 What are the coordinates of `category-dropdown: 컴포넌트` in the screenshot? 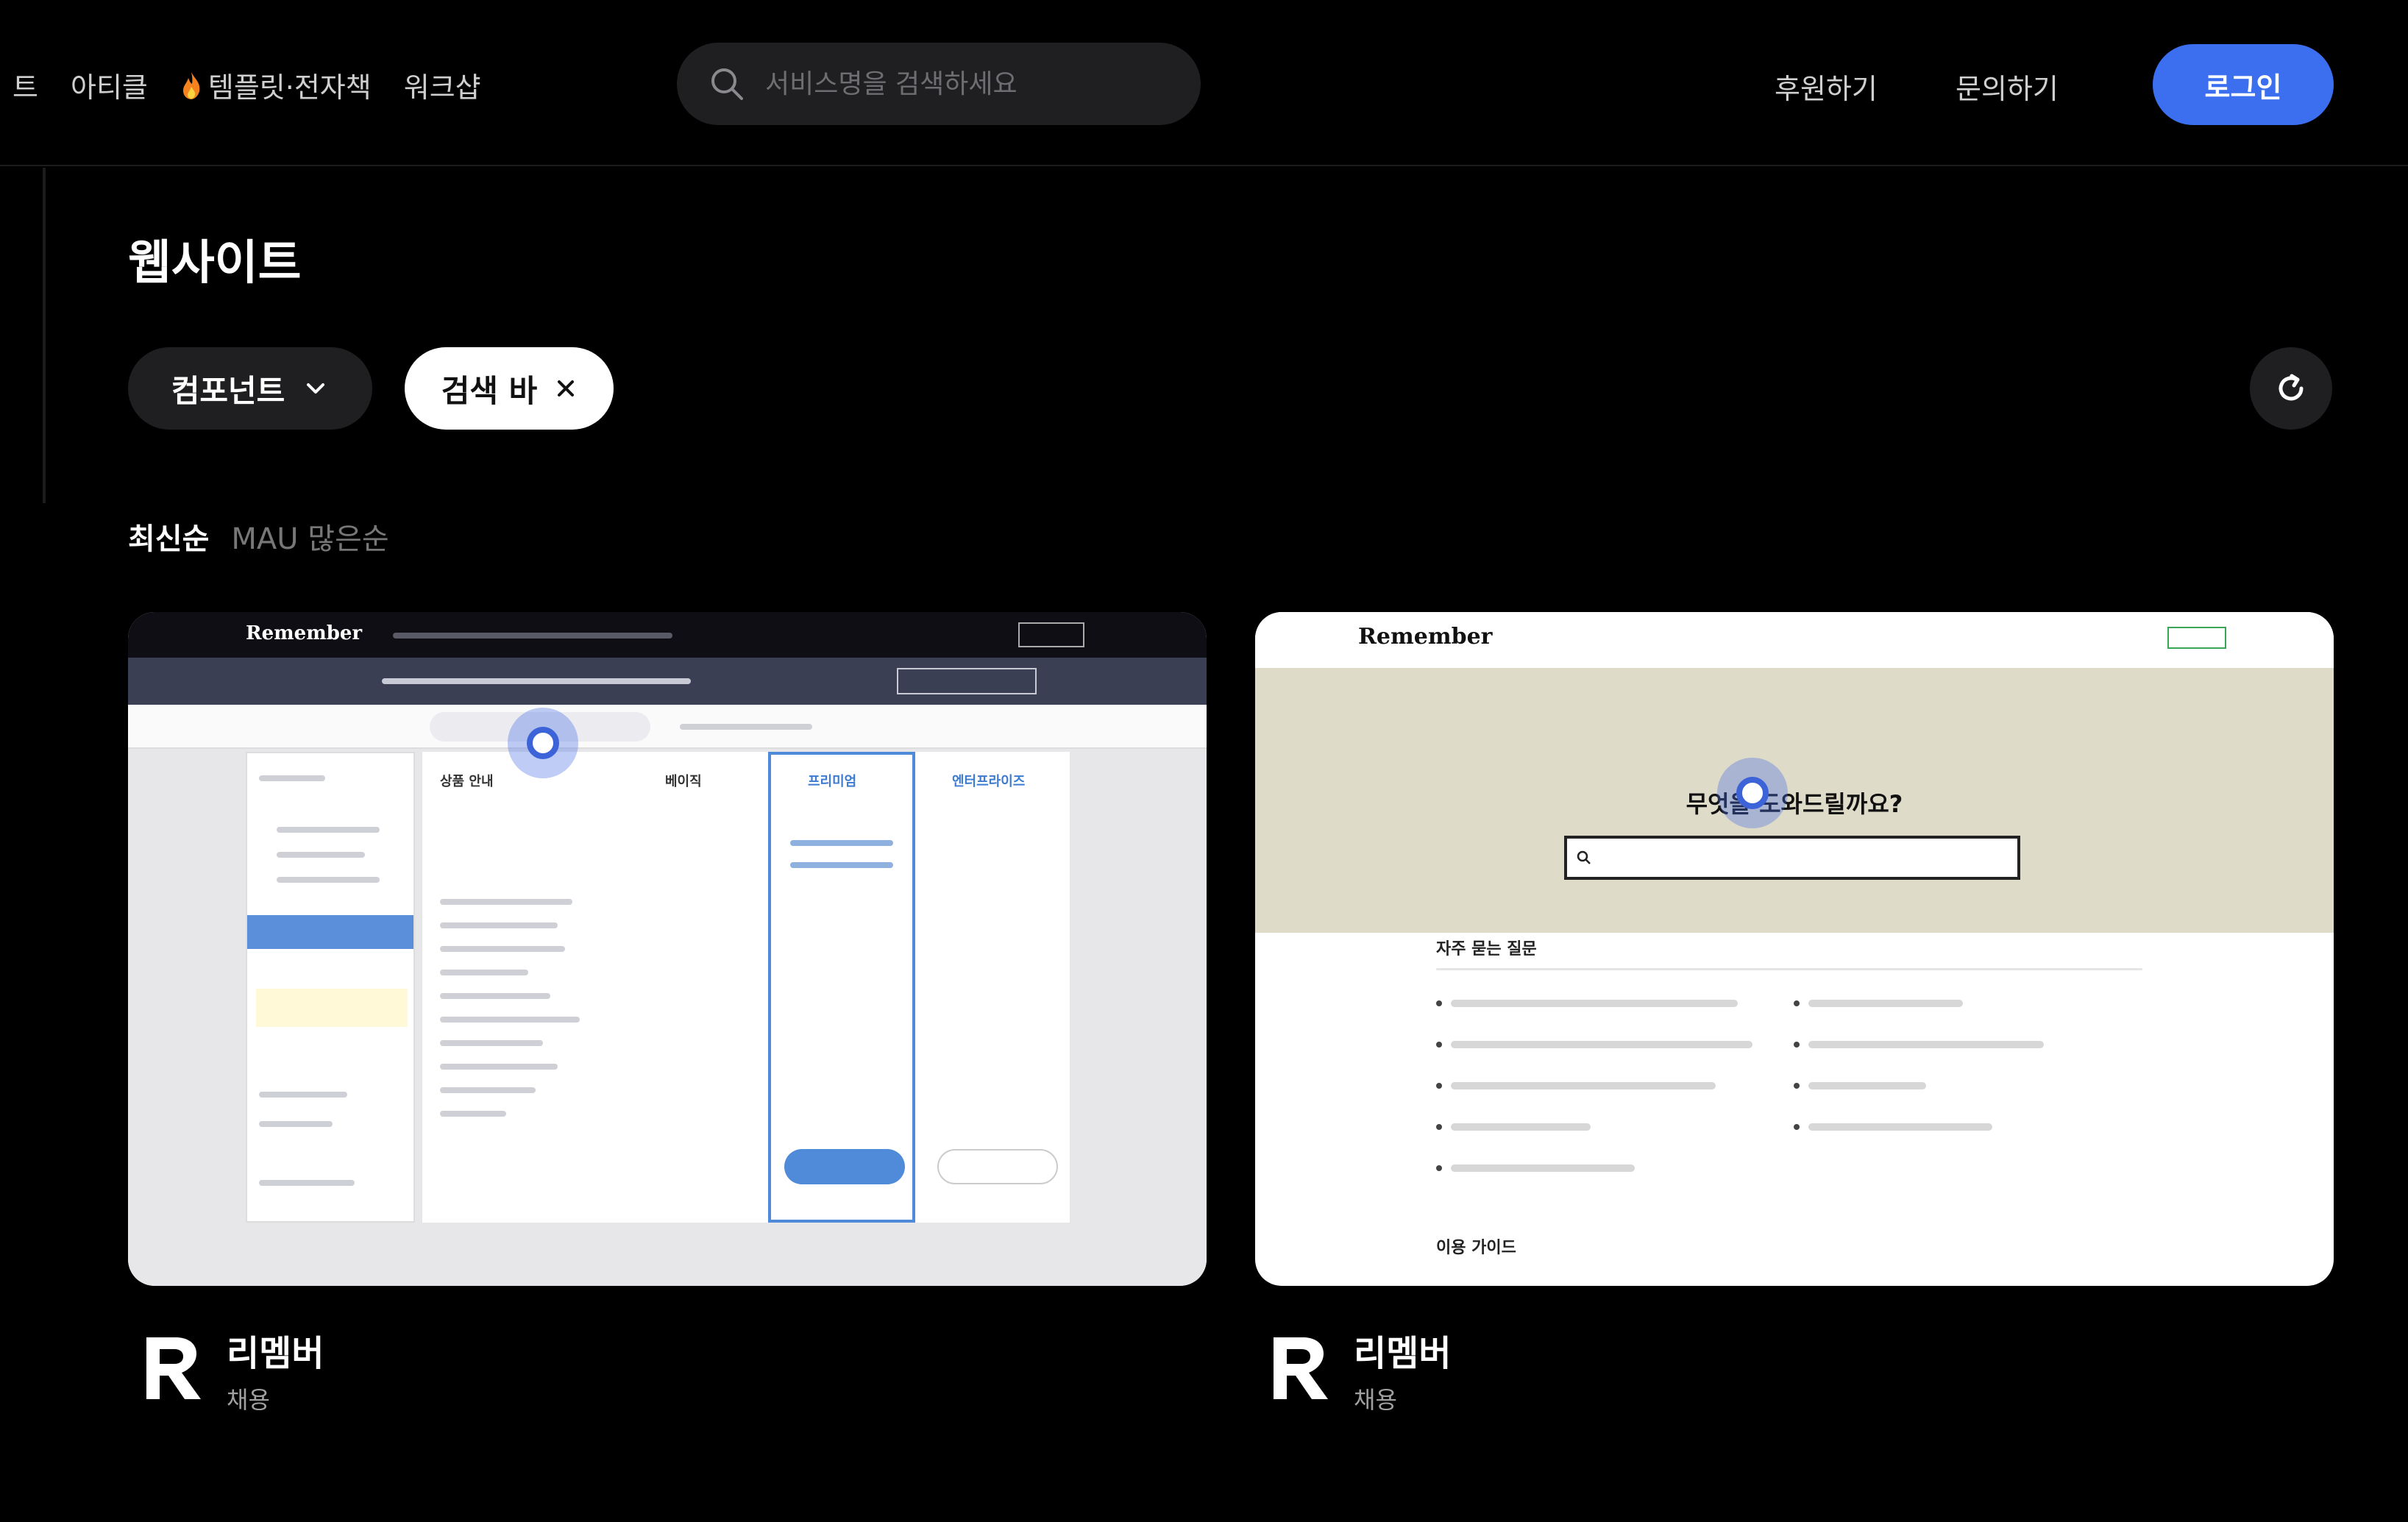 It's located at (250, 388).